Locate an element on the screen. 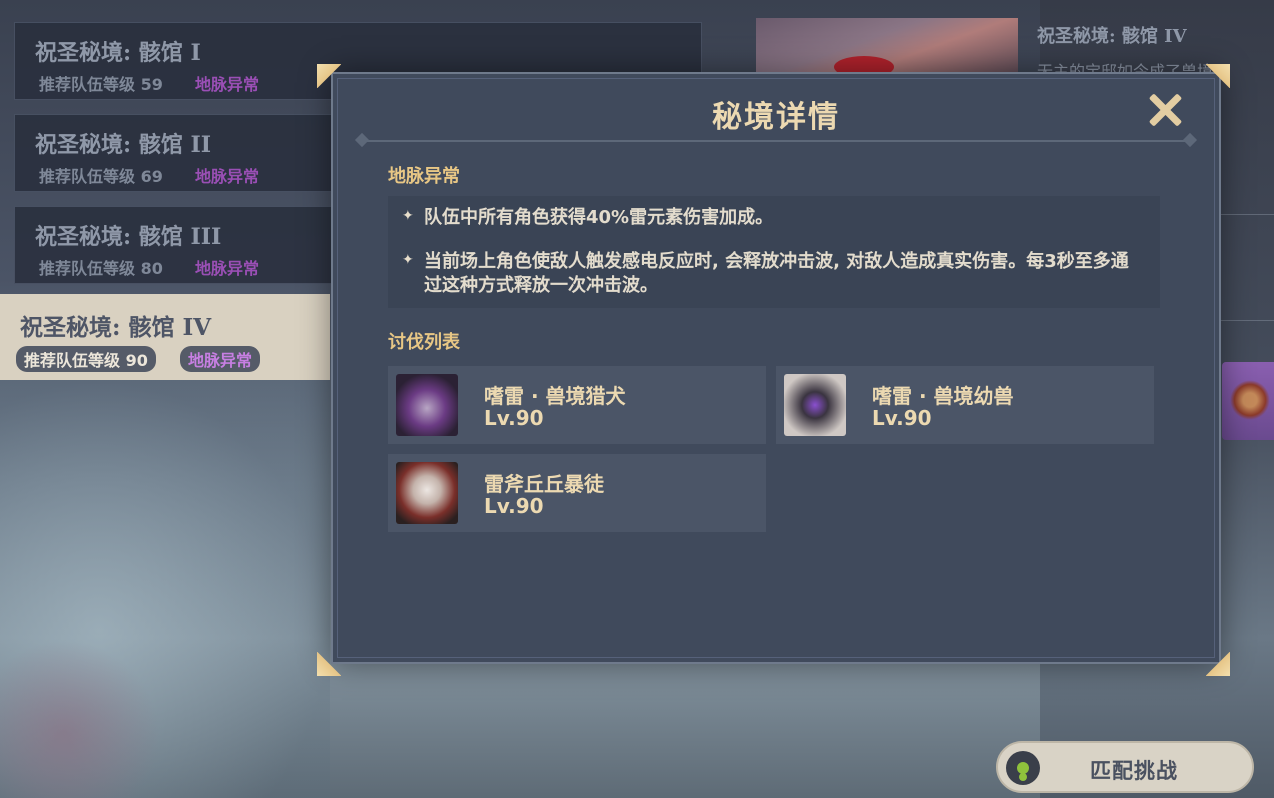 This screenshot has height=798, width=1274. match-challenge-button: 匹配挑战 is located at coordinates (1125, 767).